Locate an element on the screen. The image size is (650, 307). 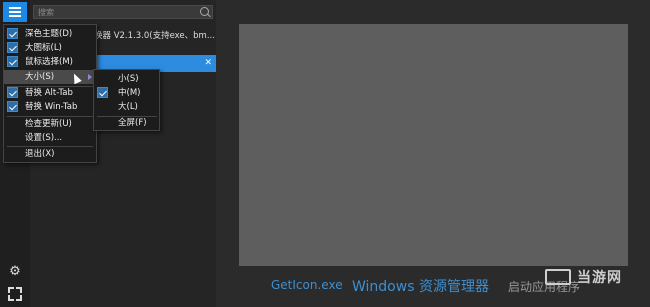
menu-item-check-updates: 检查更新(U) is located at coordinates (50, 124).